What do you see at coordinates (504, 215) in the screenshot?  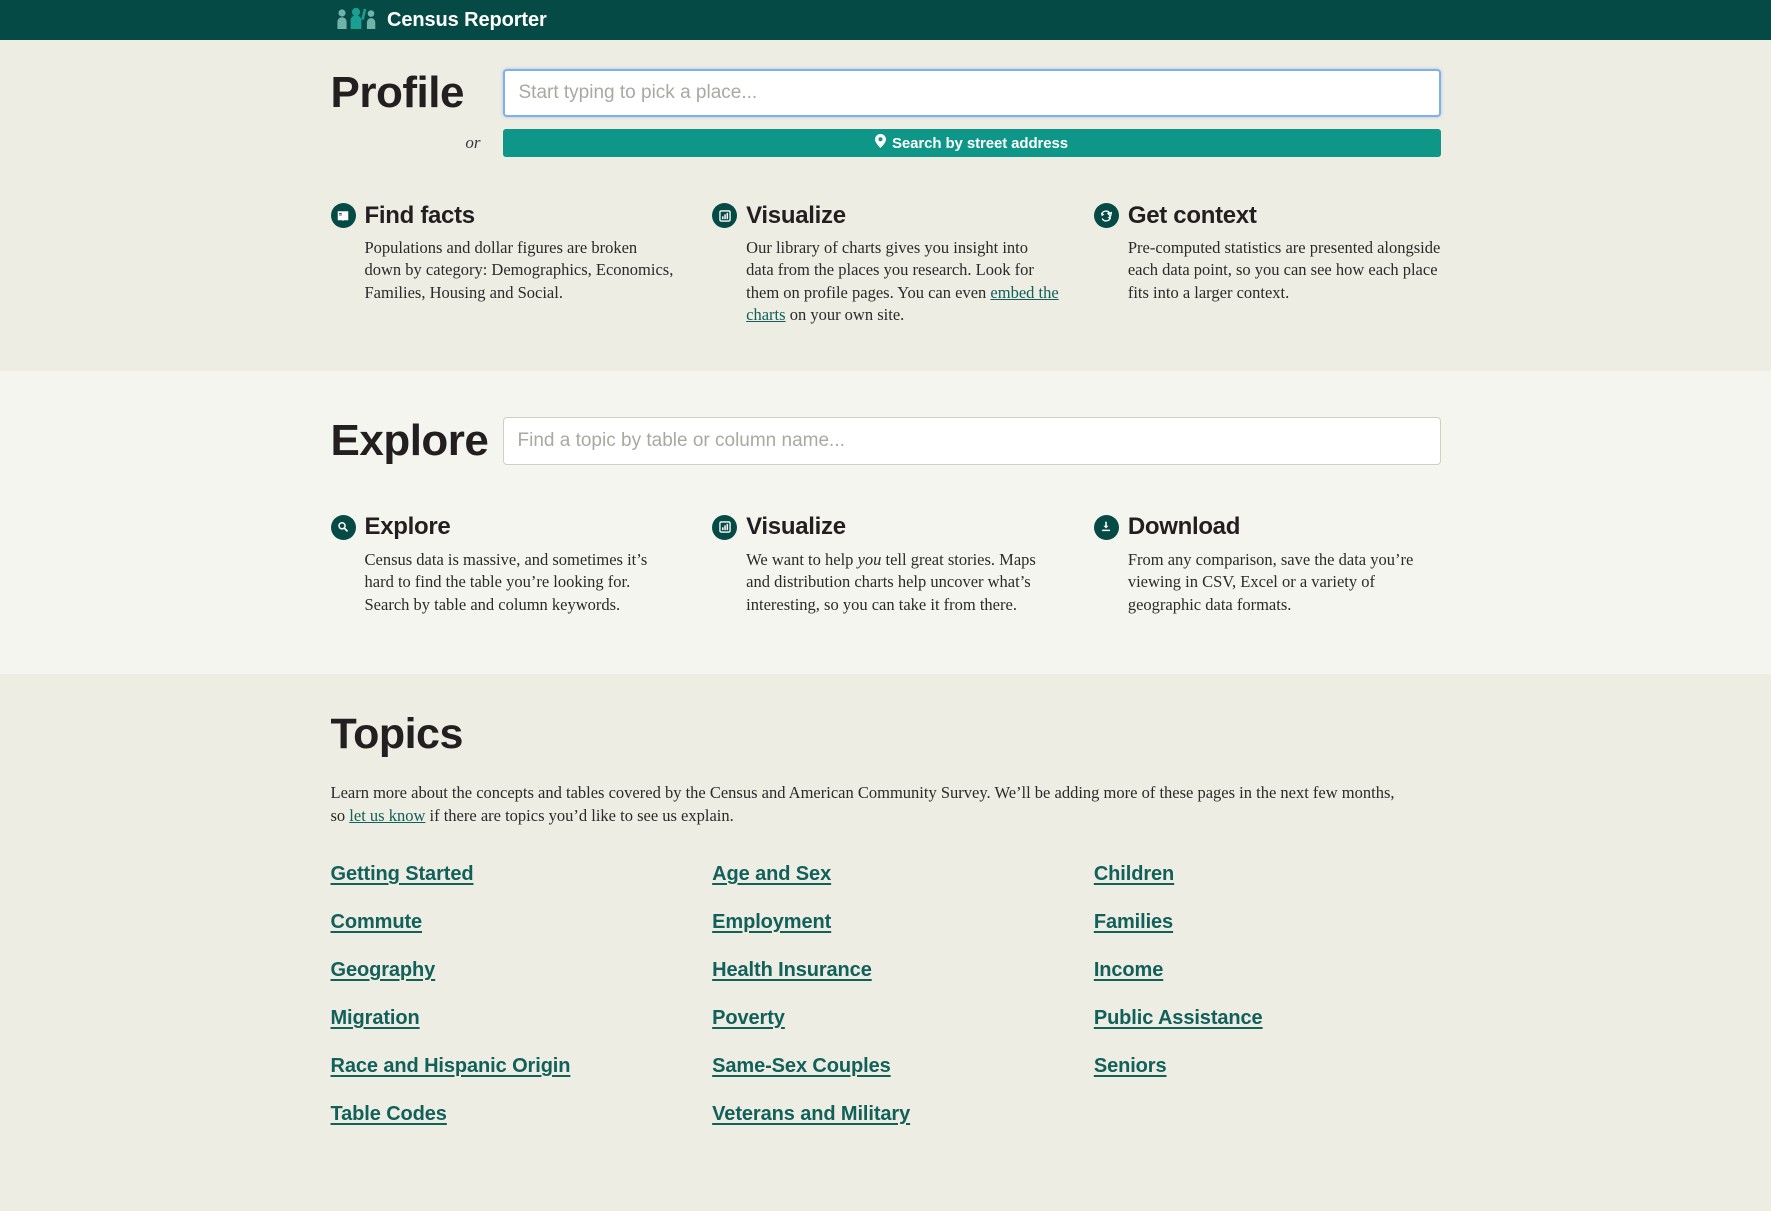 I see `card-header: Find facts` at bounding box center [504, 215].